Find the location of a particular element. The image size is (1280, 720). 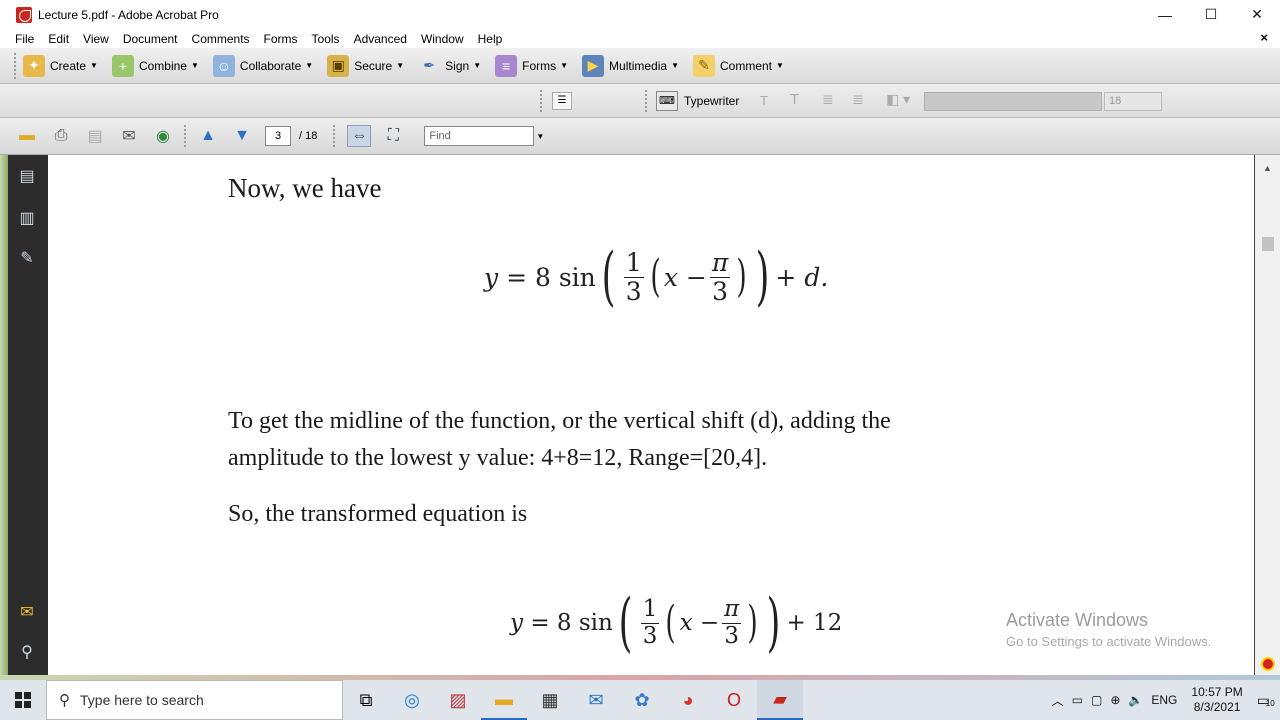

secure-button: ▣ Secure ▼ is located at coordinates (365, 65).